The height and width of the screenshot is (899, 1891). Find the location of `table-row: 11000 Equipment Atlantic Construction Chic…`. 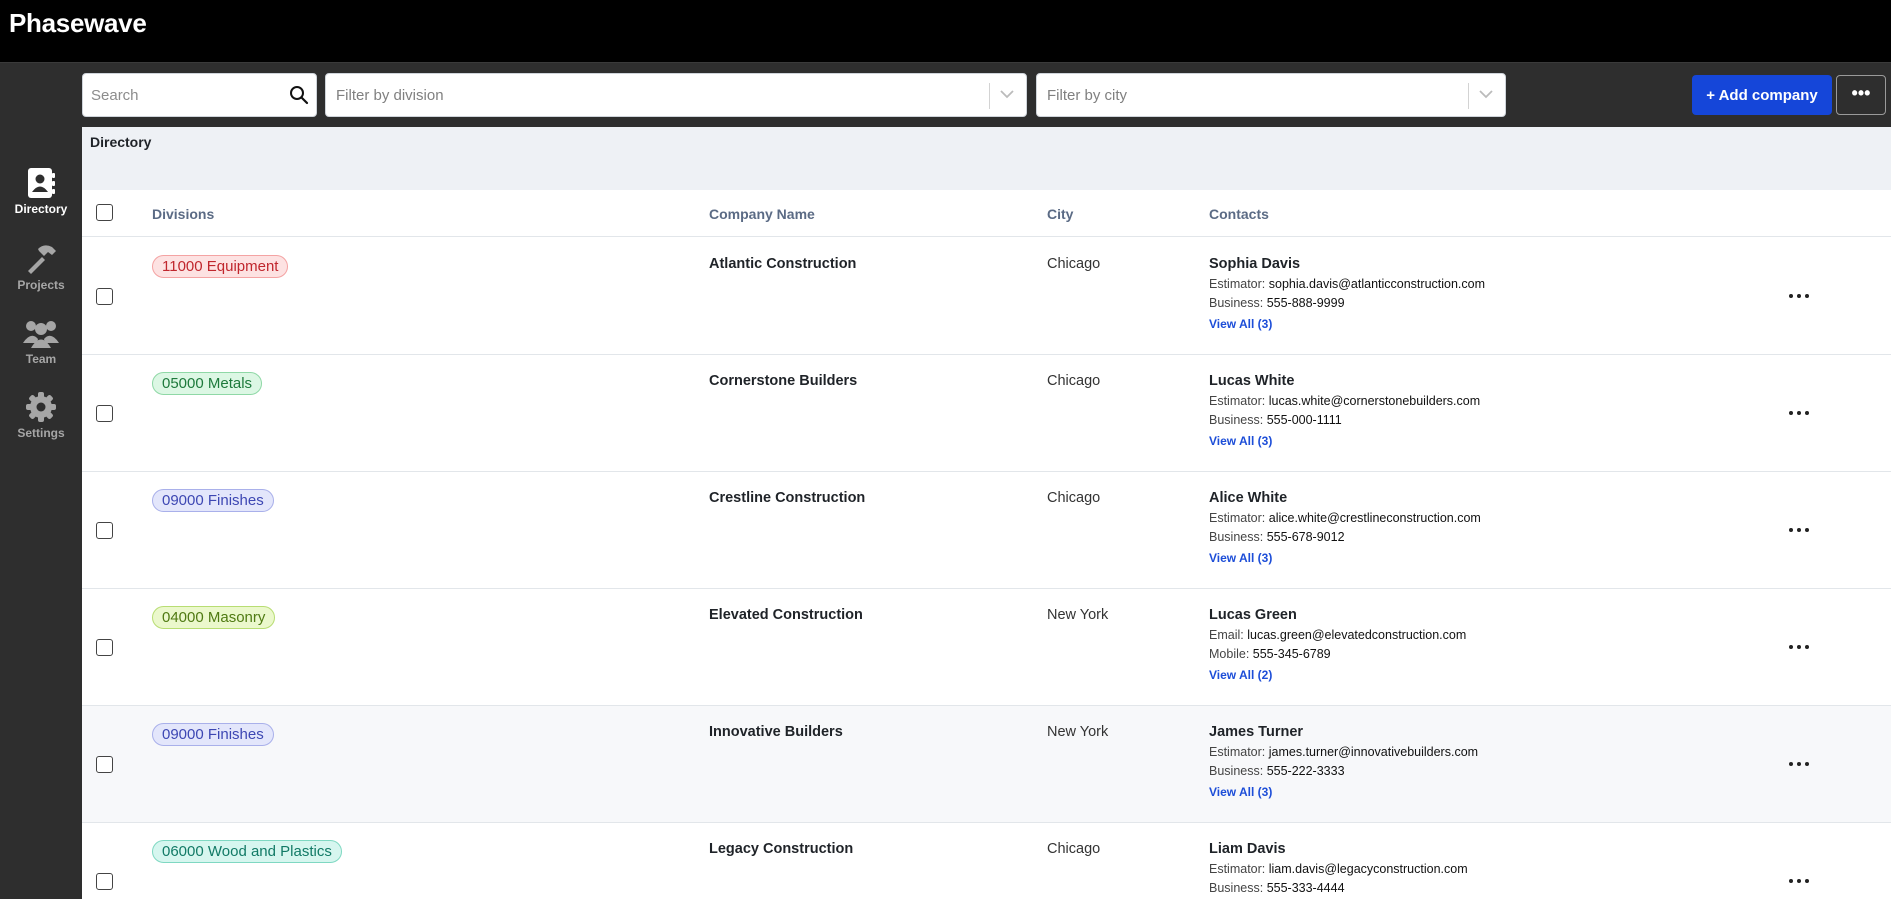

table-row: 11000 Equipment Atlantic Construction Chic… is located at coordinates (986, 296).